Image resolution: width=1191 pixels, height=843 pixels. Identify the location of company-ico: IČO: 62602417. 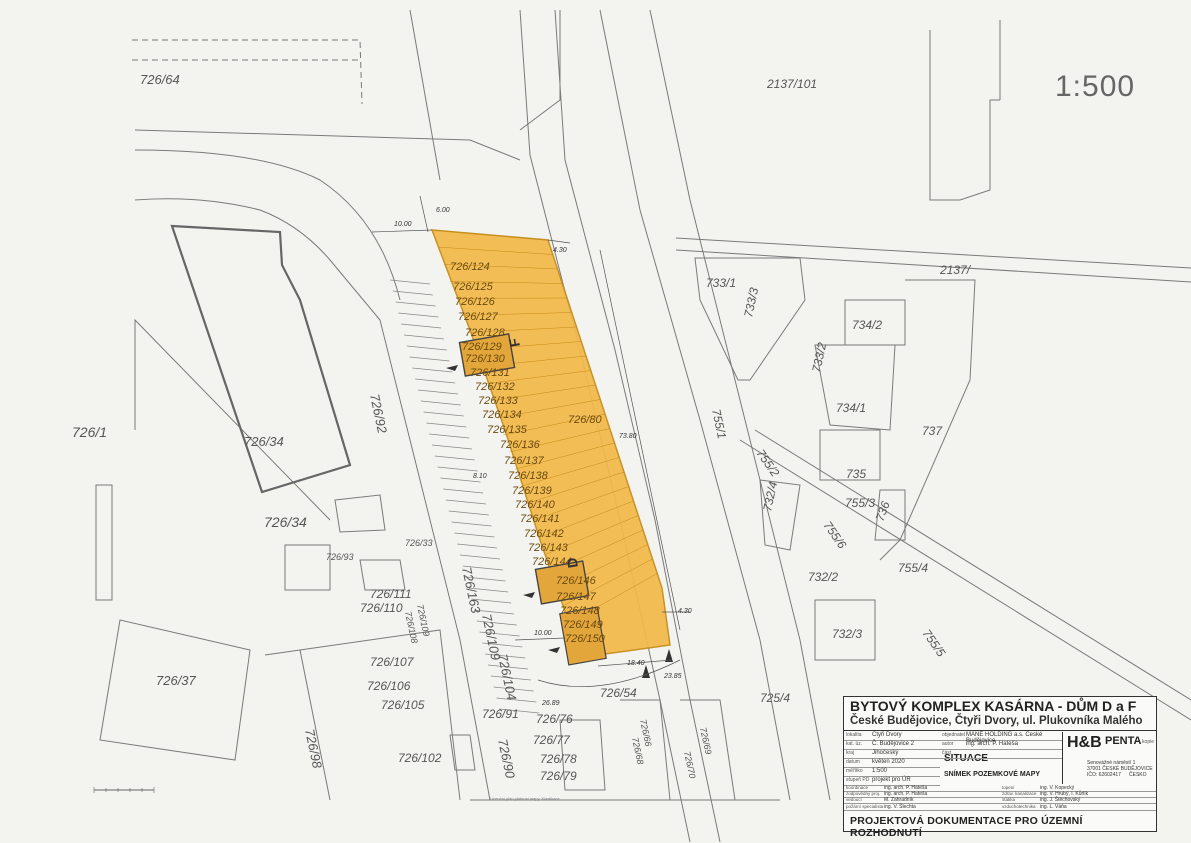
(1104, 775).